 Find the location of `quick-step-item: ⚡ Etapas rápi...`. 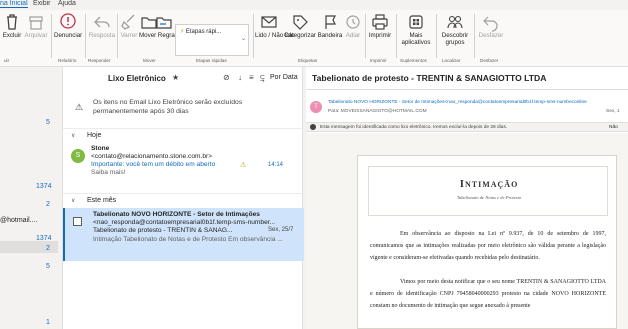

quick-step-item: ⚡ Etapas rápi... is located at coordinates (200, 31).